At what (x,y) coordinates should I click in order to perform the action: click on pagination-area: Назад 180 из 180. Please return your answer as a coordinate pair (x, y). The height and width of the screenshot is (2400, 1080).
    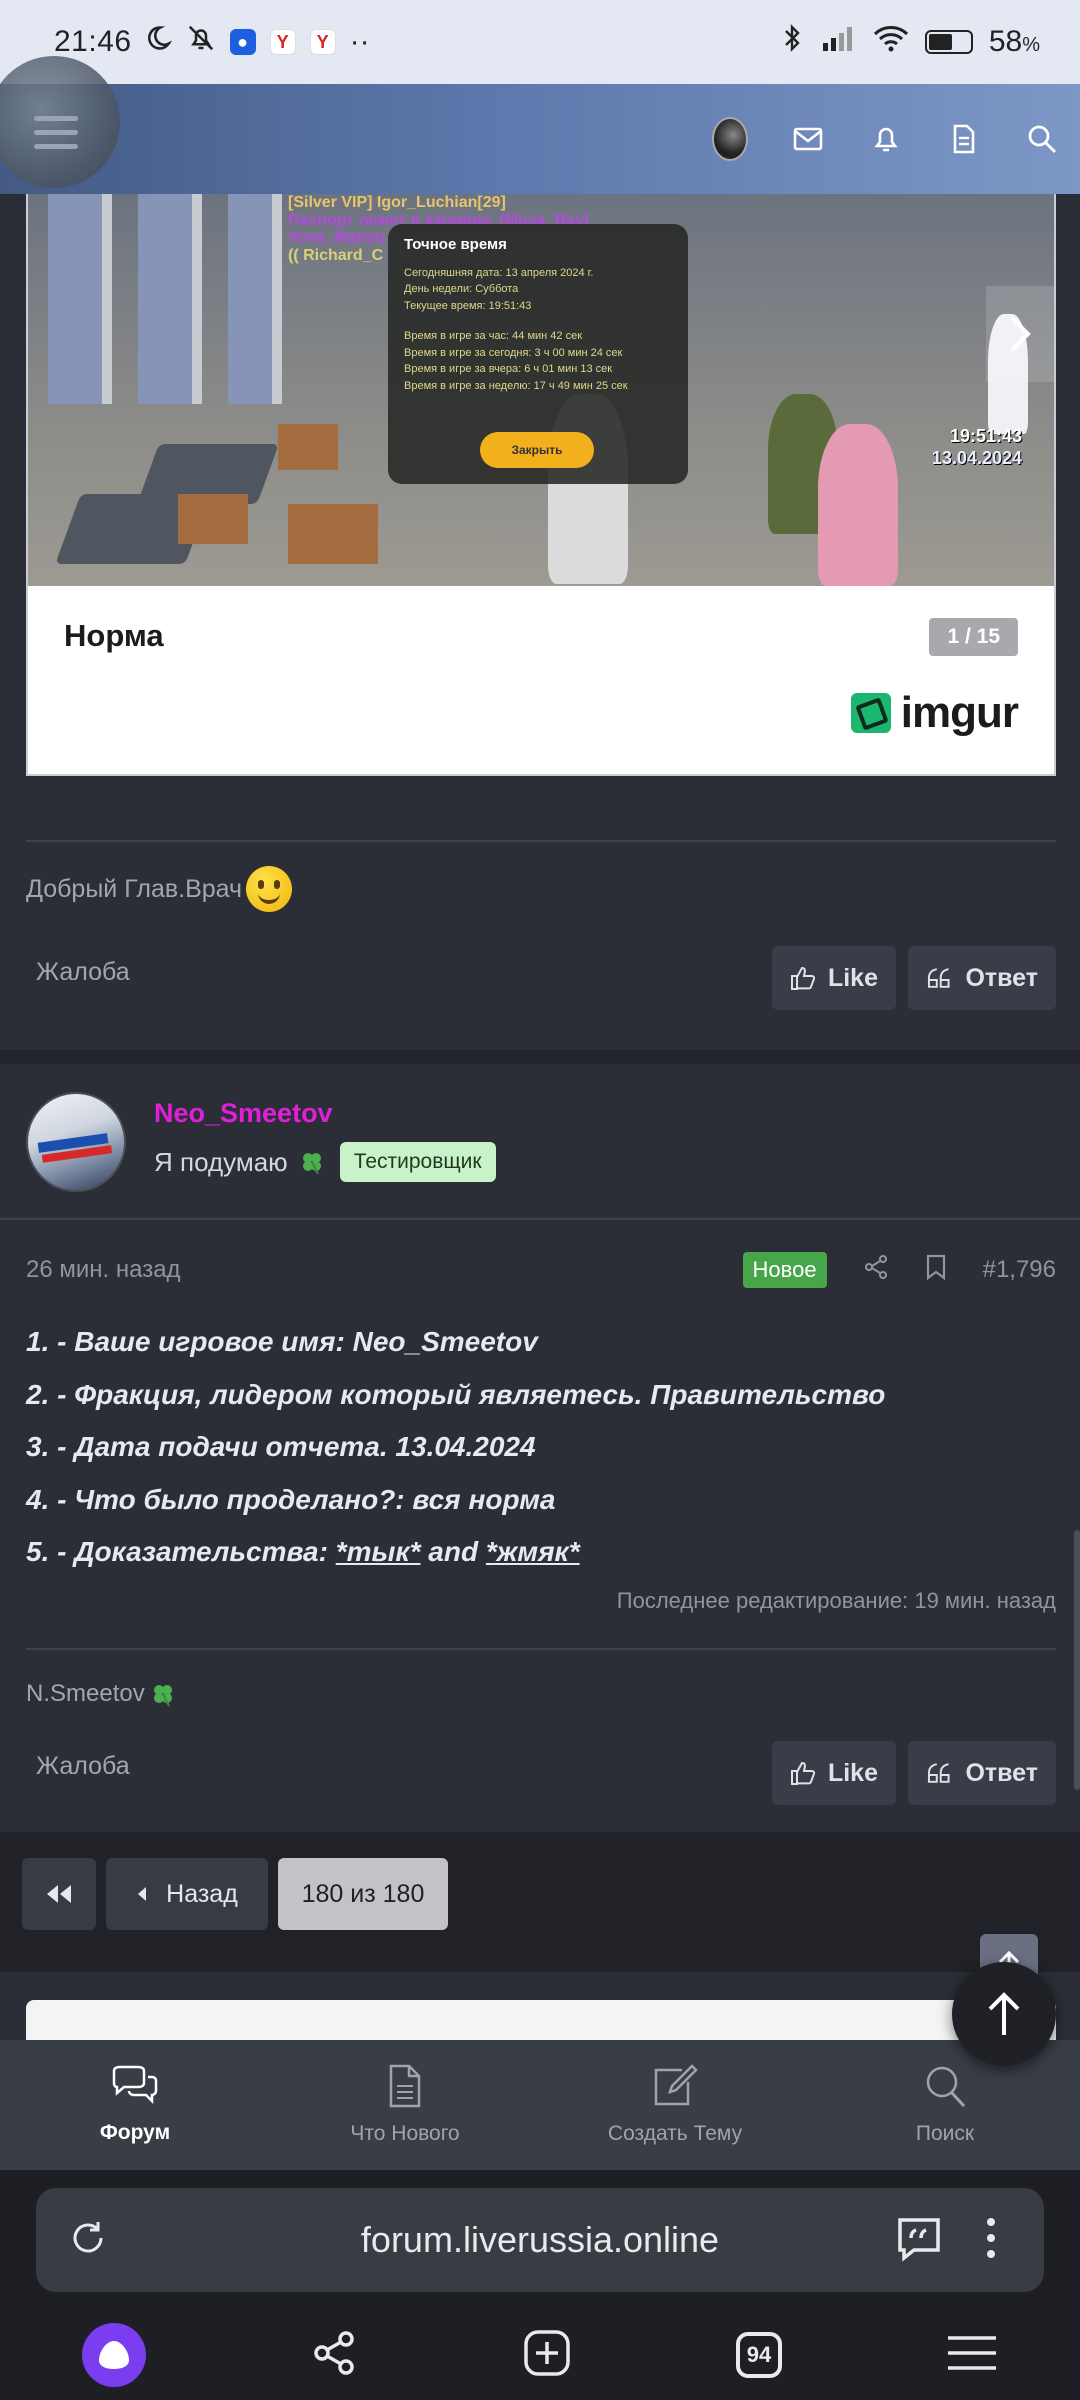
    Looking at the image, I should click on (540, 1902).